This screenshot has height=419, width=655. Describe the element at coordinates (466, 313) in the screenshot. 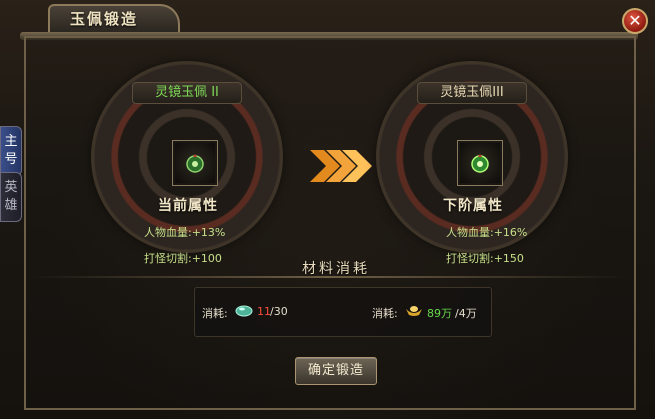

I see `material-2-need: /4万` at that location.